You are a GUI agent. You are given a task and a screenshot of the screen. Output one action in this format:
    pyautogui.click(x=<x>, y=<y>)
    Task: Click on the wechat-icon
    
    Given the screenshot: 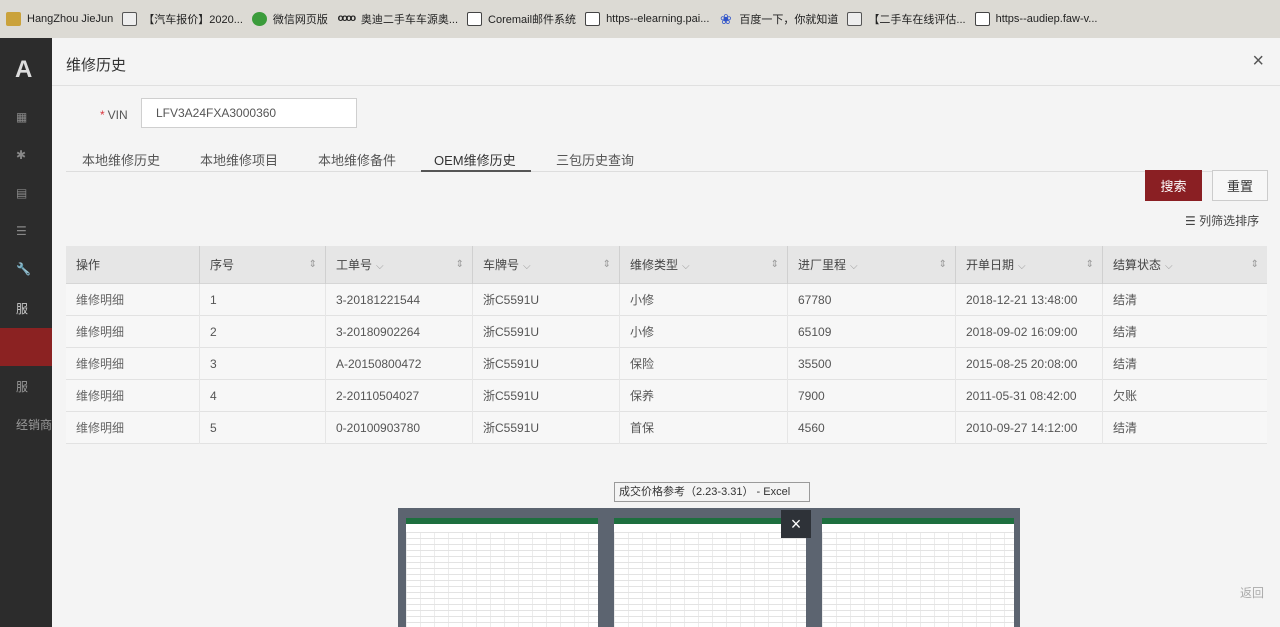 What is the action you would take?
    pyautogui.click(x=259, y=19)
    